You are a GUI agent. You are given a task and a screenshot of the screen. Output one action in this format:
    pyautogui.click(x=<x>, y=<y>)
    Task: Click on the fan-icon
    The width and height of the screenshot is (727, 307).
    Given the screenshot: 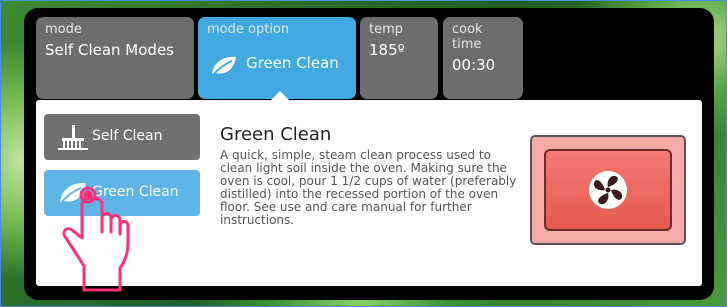 What is the action you would take?
    pyautogui.click(x=608, y=190)
    